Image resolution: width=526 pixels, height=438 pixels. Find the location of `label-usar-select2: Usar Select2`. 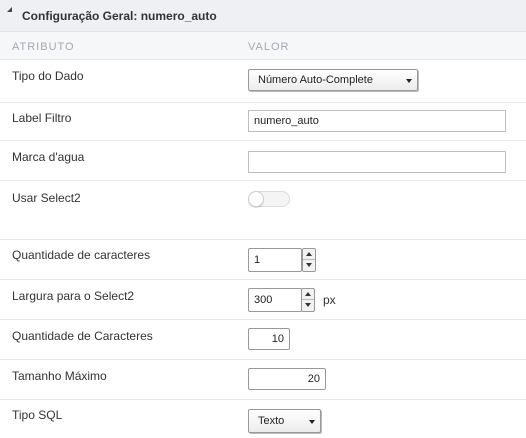

label-usar-select2: Usar Select2 is located at coordinates (46, 198).